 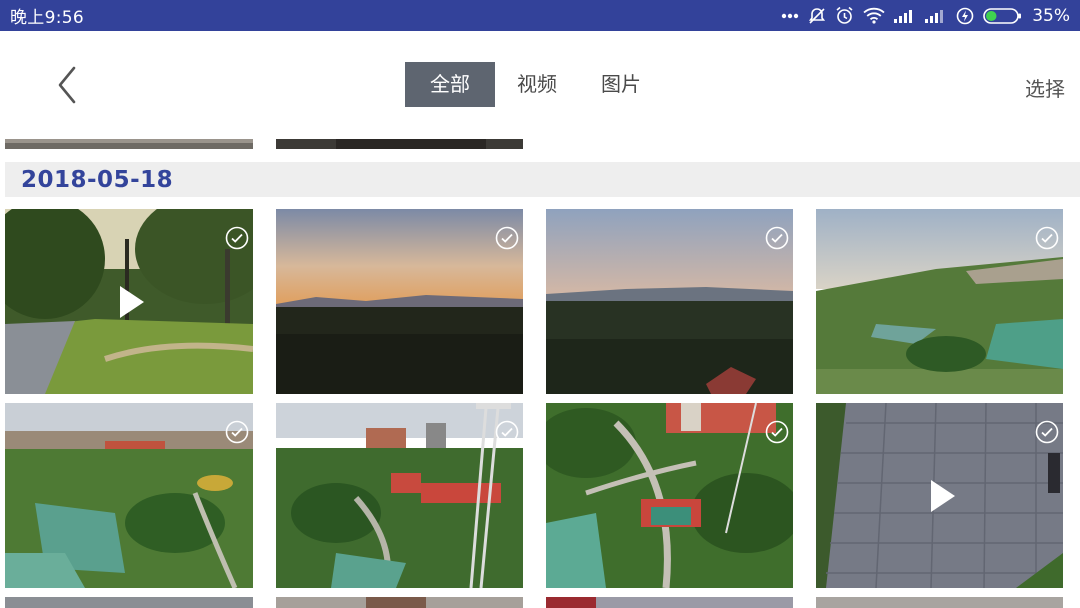 I want to click on back-arrow-icon, so click(x=69, y=85).